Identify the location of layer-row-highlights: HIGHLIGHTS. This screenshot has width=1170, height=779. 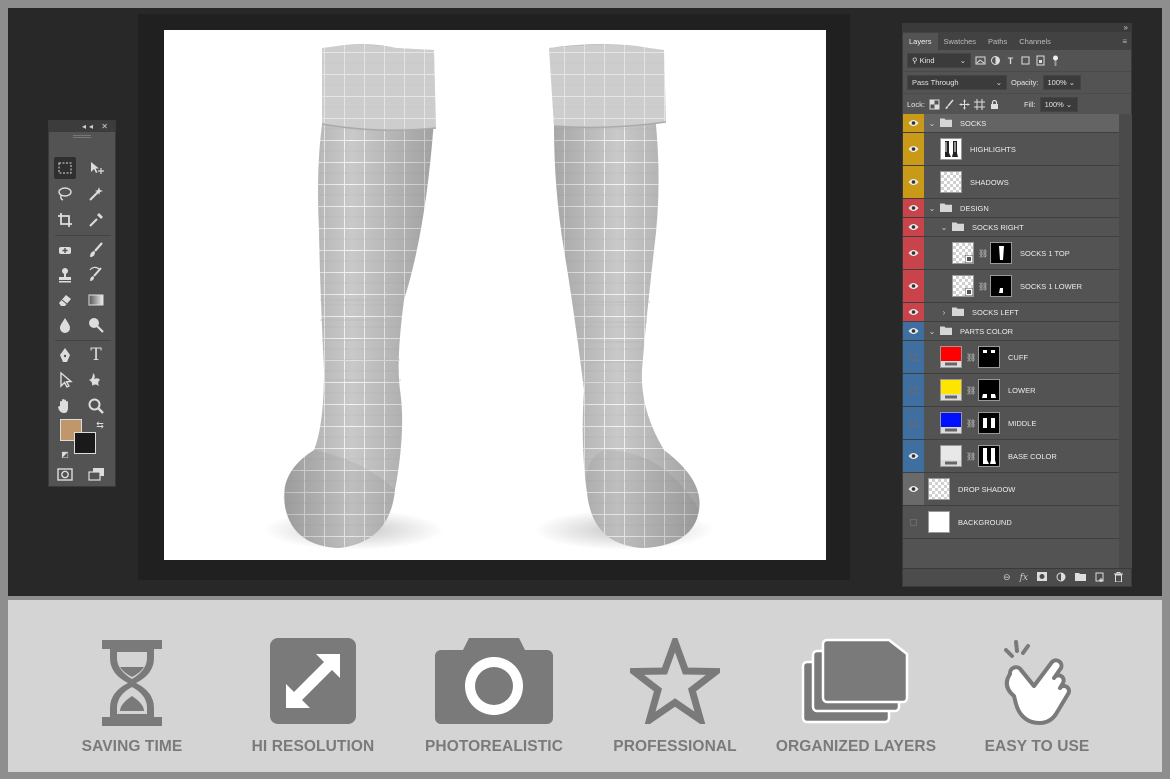
(1011, 149).